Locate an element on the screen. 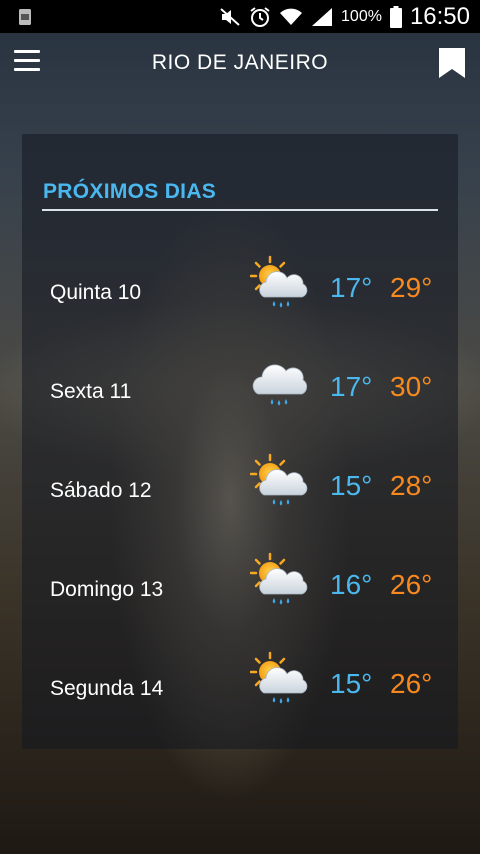 This screenshot has height=854, width=480. forecast-row: Sexta 11 17° 30° is located at coordinates (240, 392).